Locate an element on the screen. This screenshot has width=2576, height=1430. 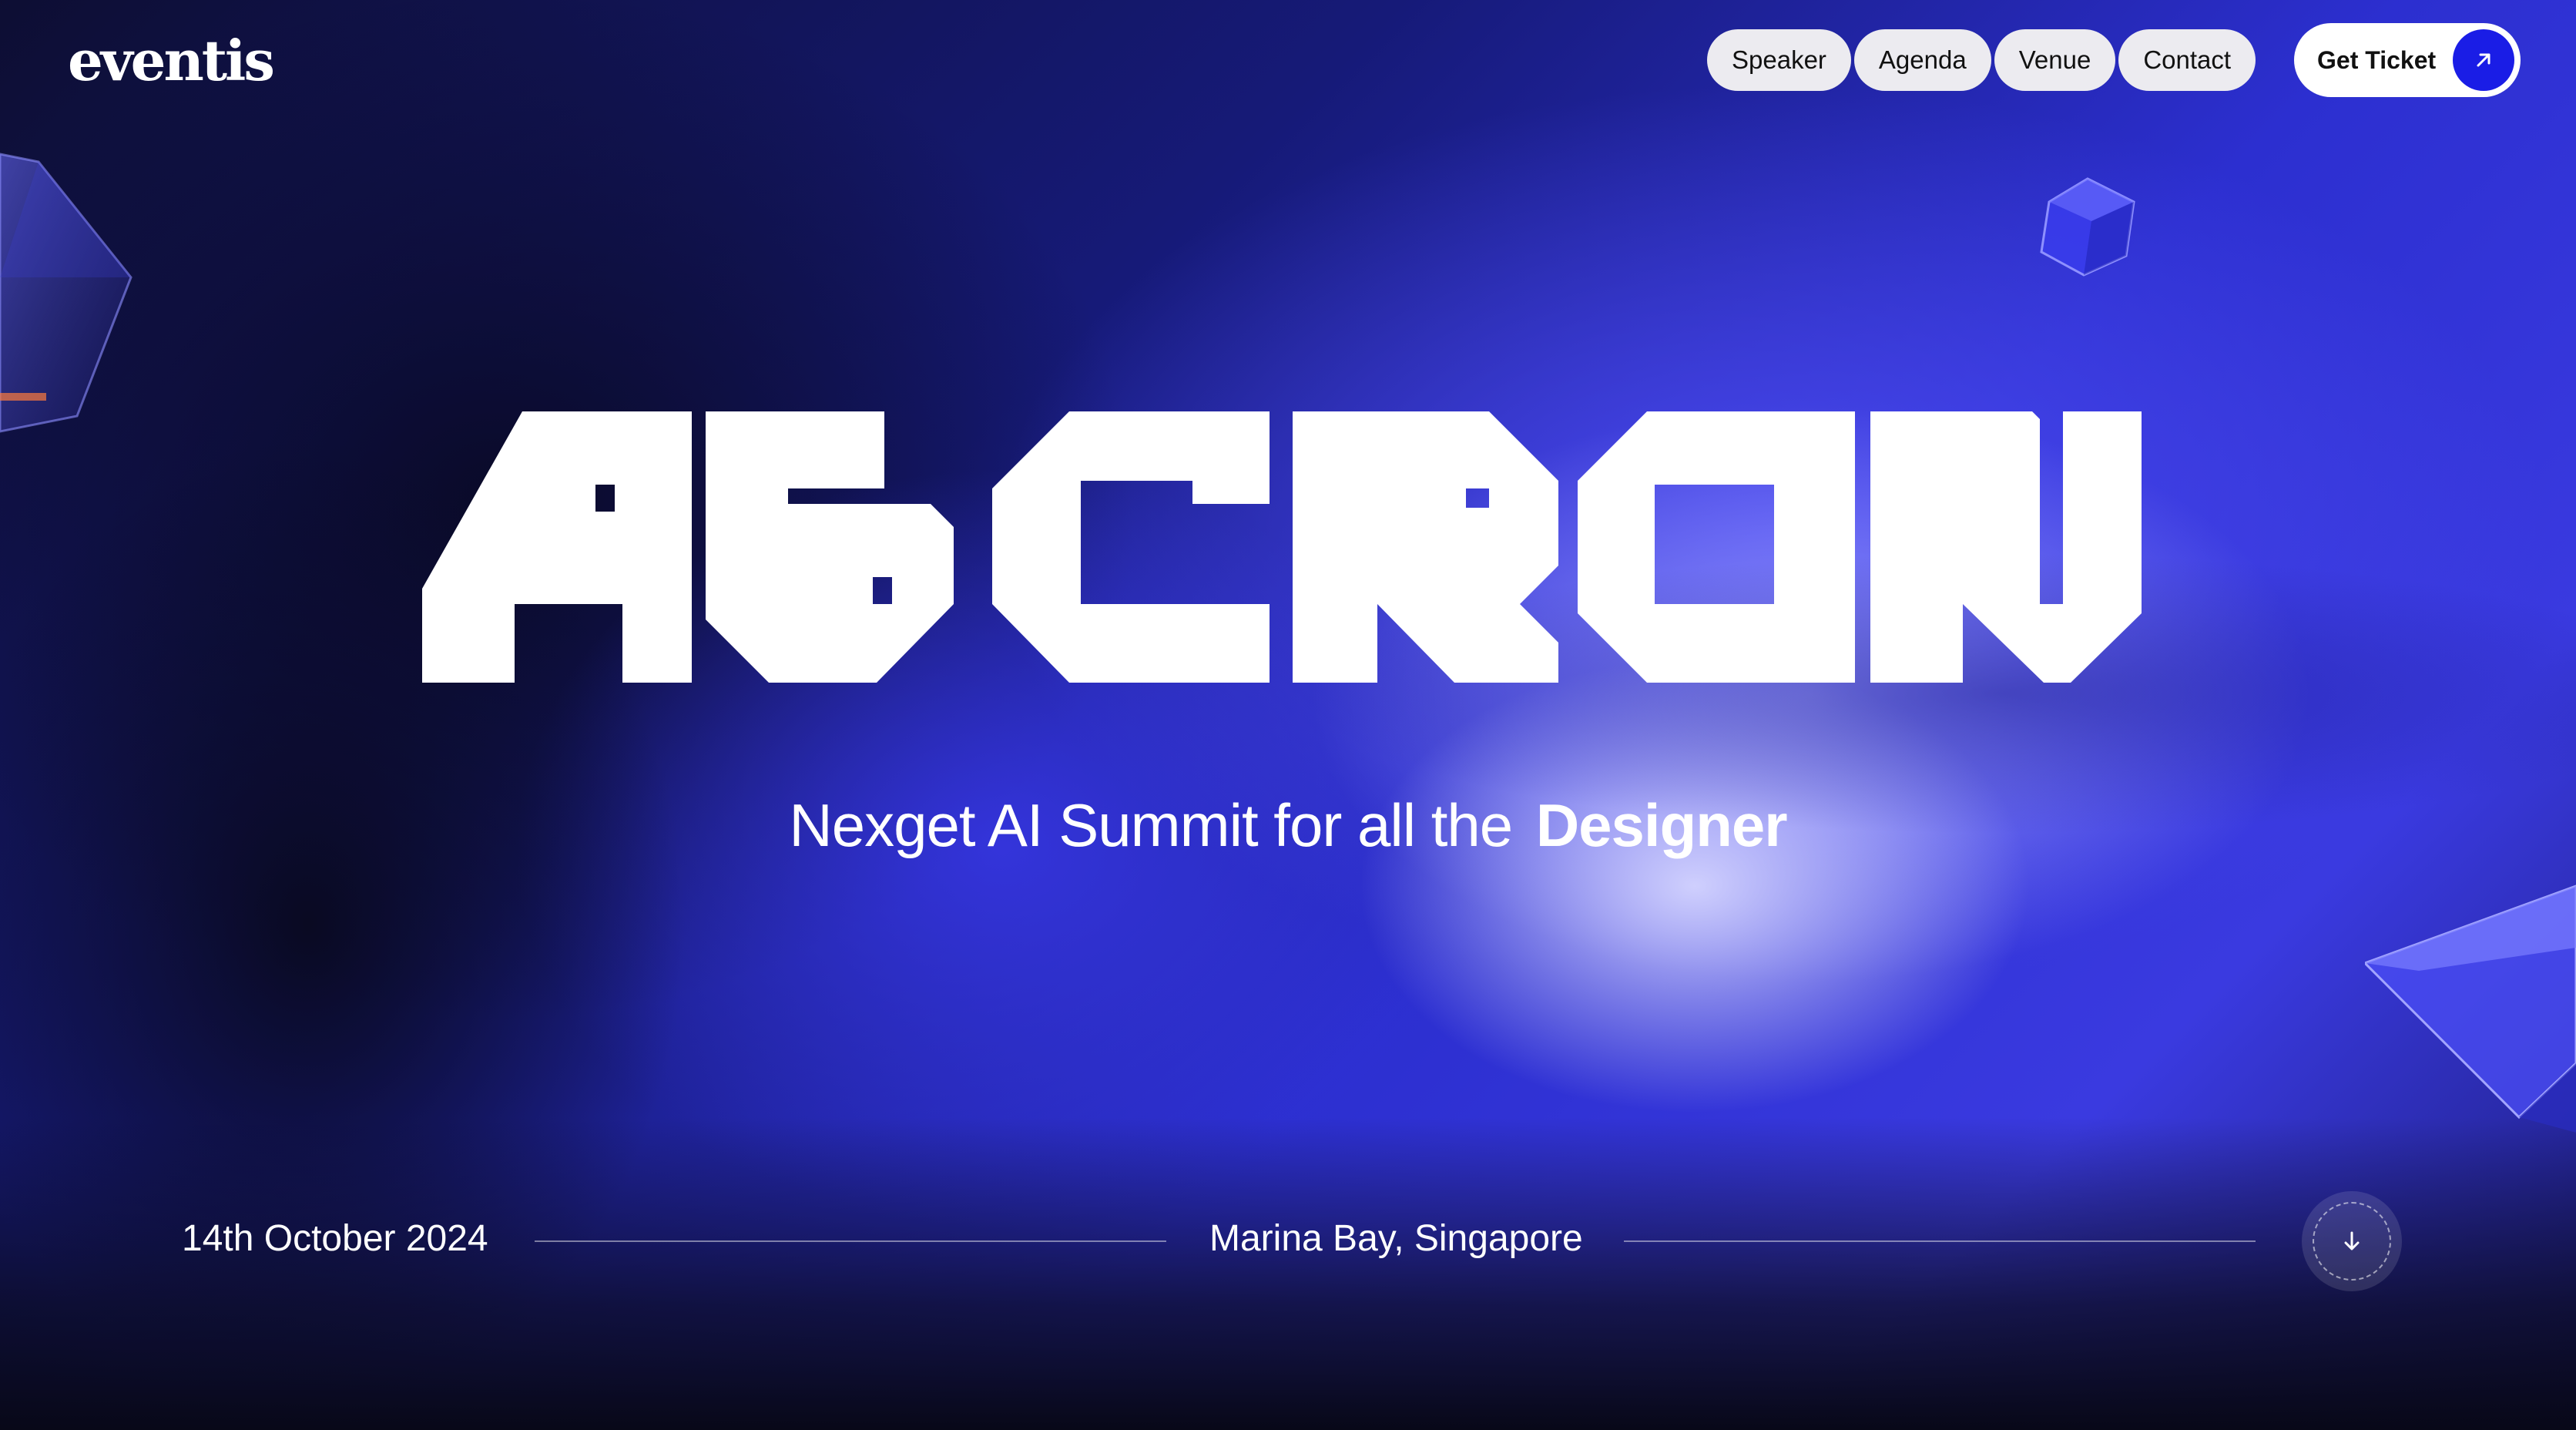
nav-item-contact: Contact is located at coordinates (2187, 60).